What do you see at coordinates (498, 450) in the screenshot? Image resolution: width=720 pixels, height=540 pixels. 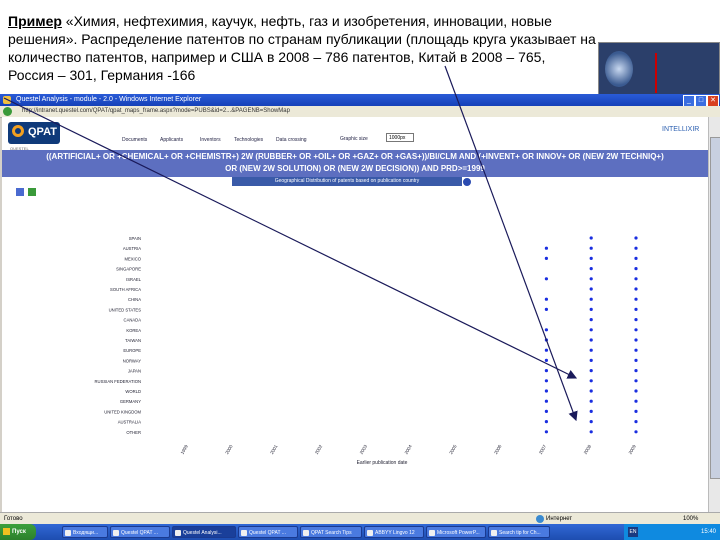 I see `x-tick-label: 2006` at bounding box center [498, 450].